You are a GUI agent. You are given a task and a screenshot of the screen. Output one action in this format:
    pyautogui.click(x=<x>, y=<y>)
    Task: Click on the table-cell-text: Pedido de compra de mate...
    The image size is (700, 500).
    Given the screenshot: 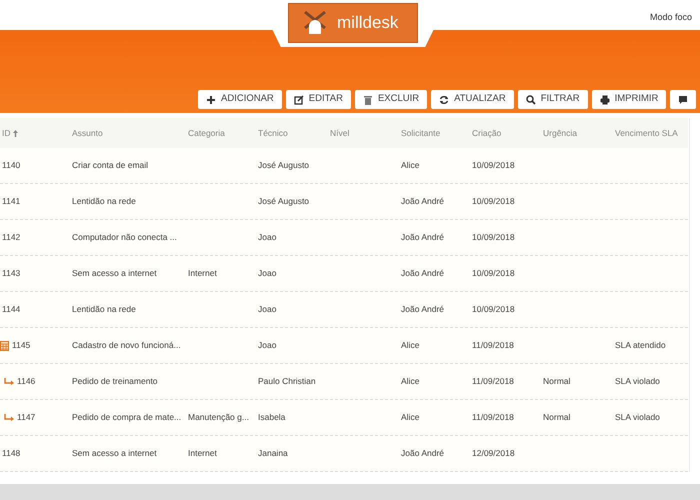 What is the action you would take?
    pyautogui.click(x=126, y=417)
    